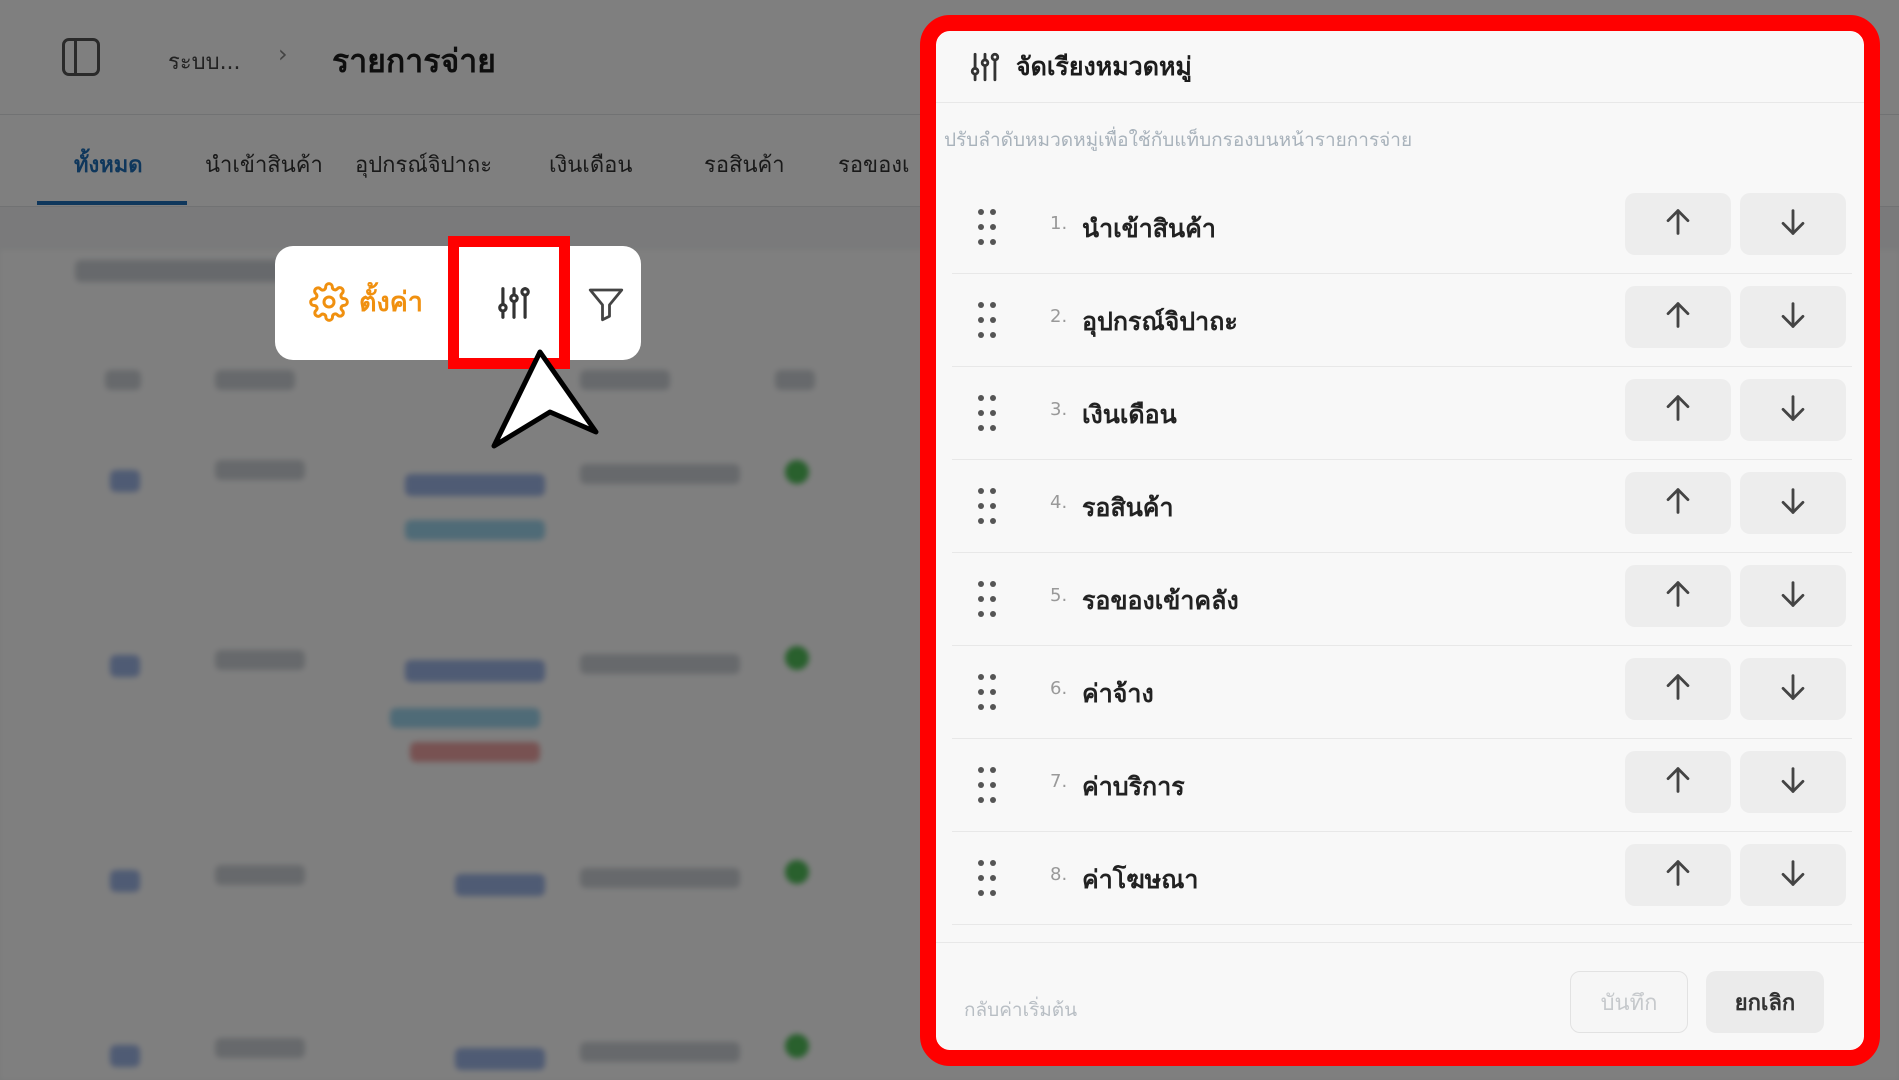 The width and height of the screenshot is (1899, 1080). Describe the element at coordinates (1160, 600) in the screenshot. I see `row-label: รอของเข้าคลัง` at that location.